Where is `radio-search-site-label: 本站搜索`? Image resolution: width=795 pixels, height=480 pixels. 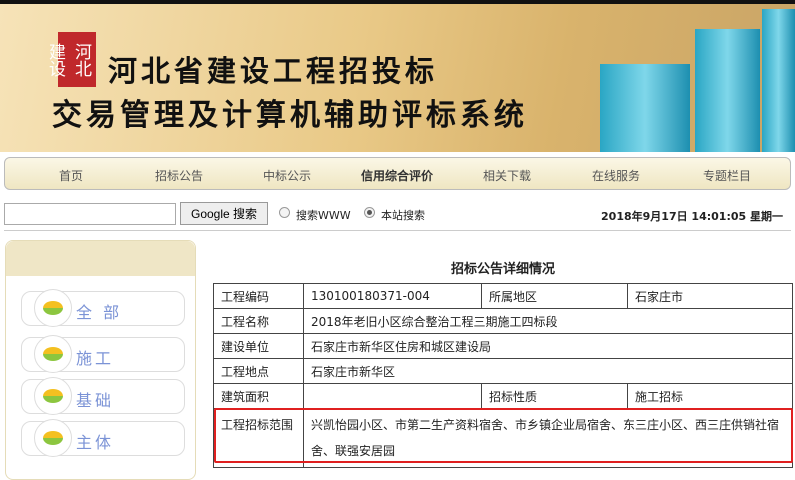 radio-search-site-label: 本站搜索 is located at coordinates (403, 215).